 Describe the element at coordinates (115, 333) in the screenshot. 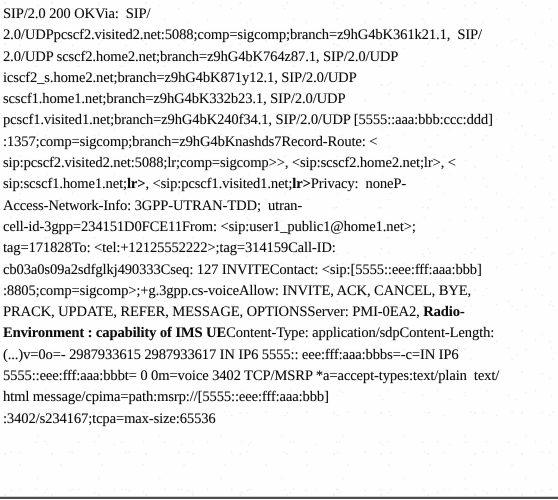

I see `message-emphasis: Environment : capability of IMS UE` at that location.